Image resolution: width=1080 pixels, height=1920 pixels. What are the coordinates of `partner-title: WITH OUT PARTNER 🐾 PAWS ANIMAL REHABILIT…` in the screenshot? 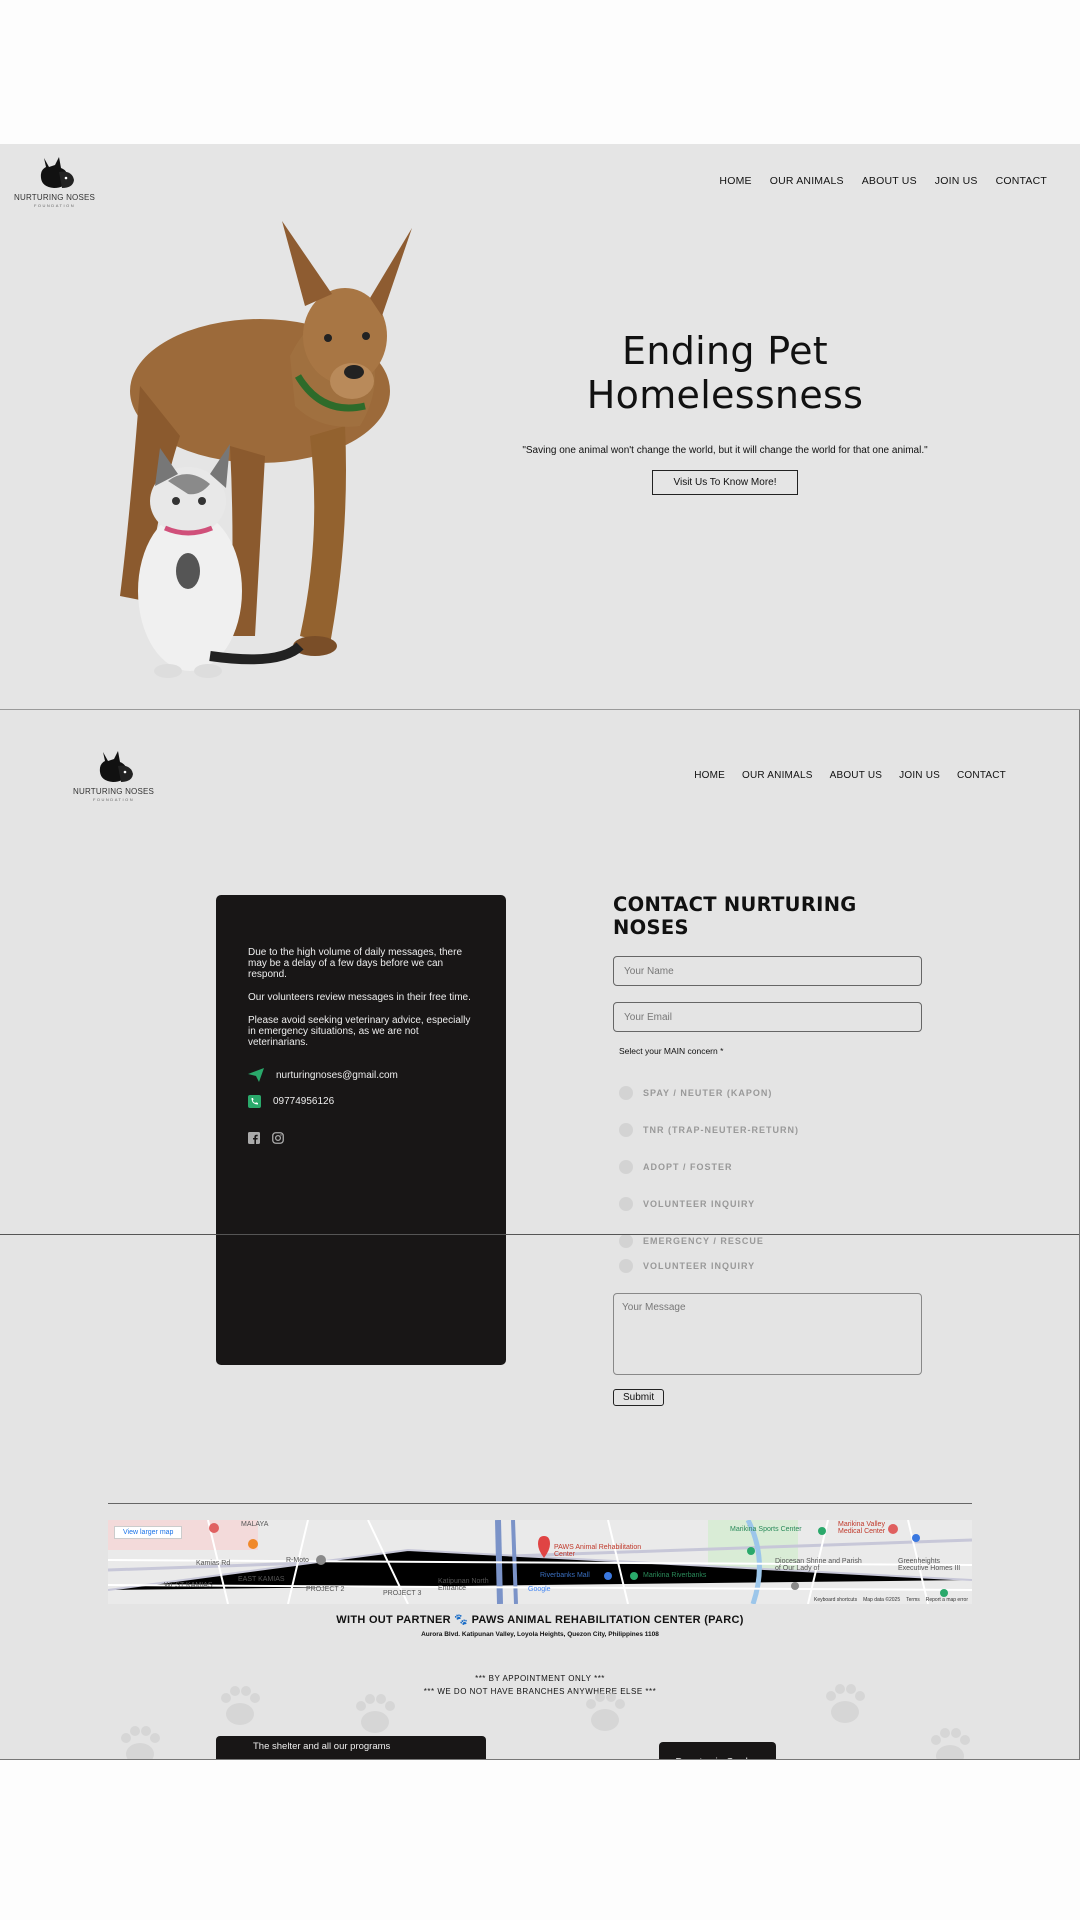 It's located at (540, 1620).